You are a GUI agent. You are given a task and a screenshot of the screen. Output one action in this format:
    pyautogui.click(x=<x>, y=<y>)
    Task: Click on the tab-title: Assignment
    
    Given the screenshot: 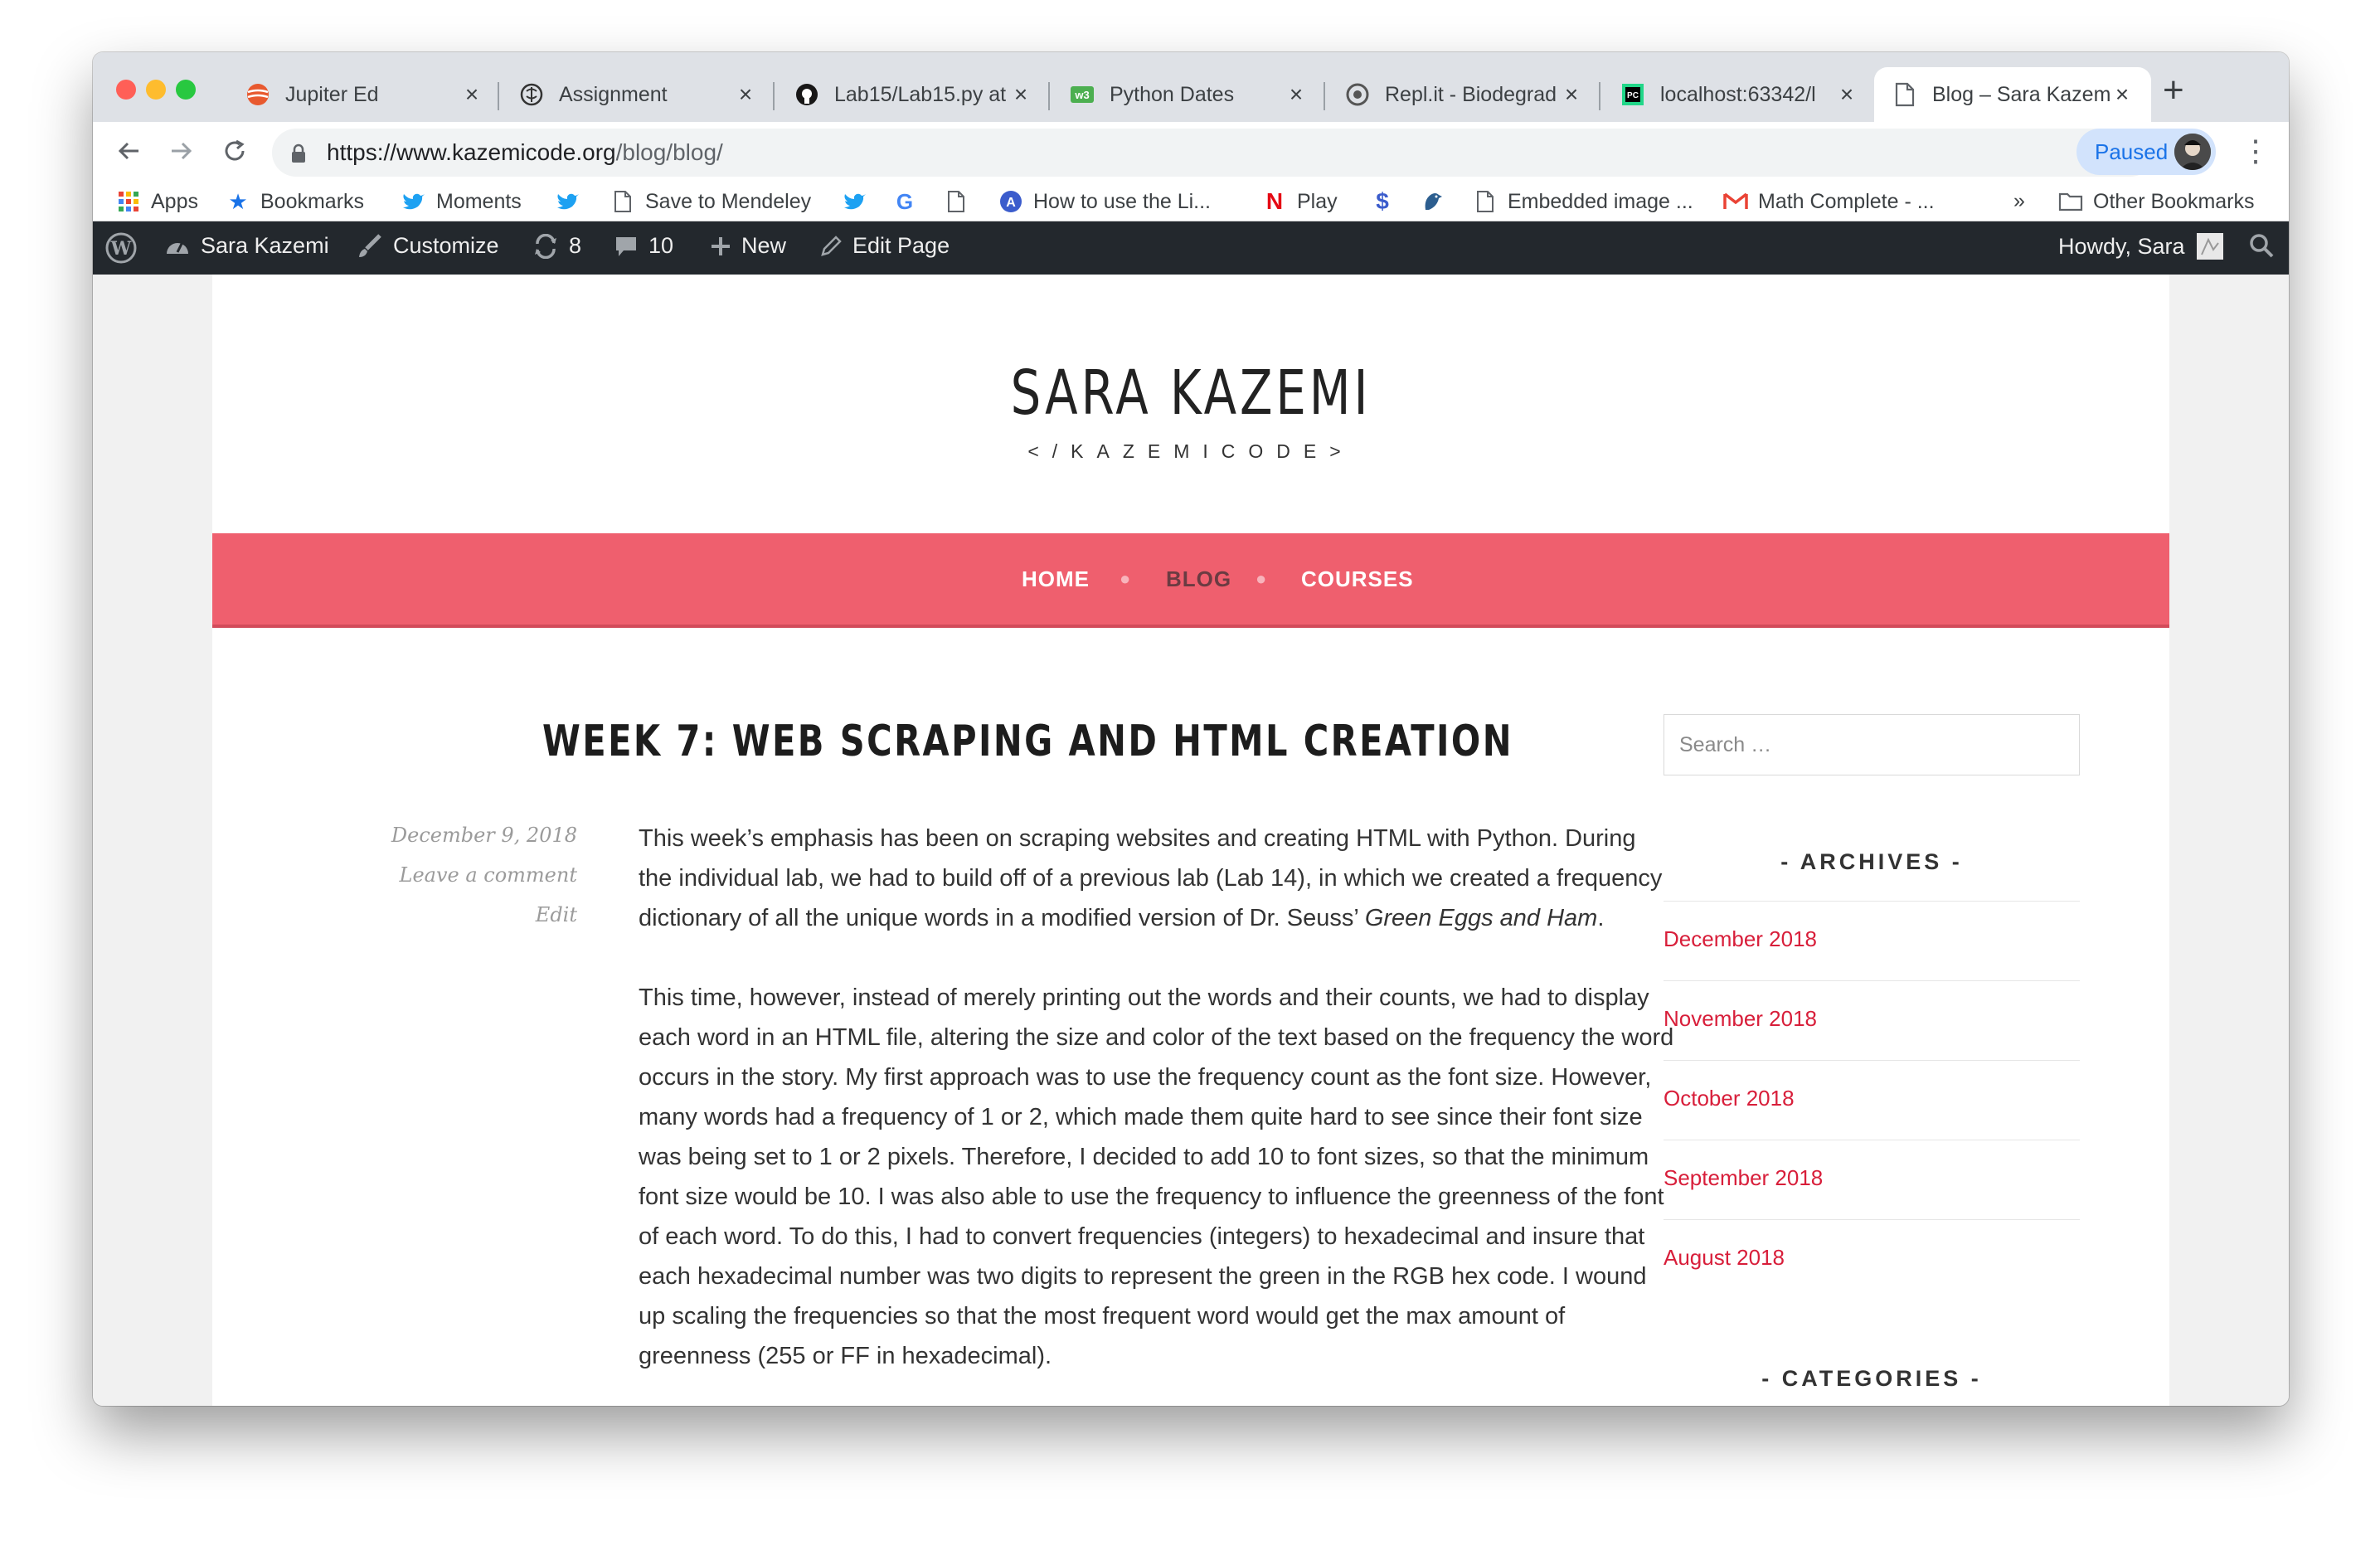 What is the action you would take?
    pyautogui.click(x=613, y=94)
    